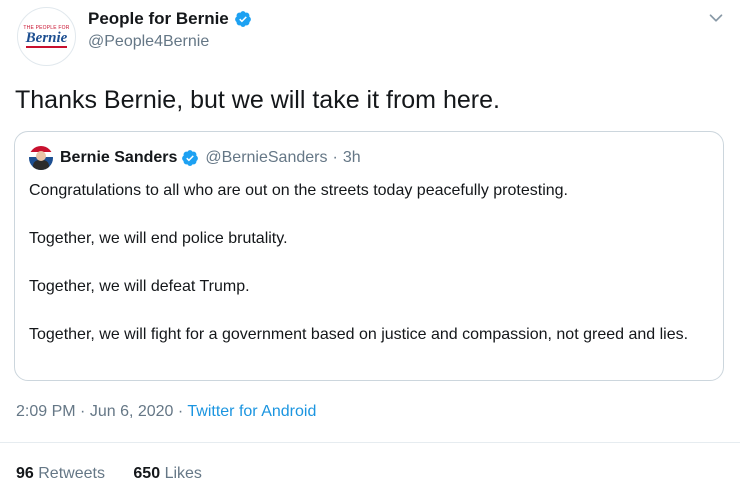  I want to click on avatar-body-shape, so click(41, 165).